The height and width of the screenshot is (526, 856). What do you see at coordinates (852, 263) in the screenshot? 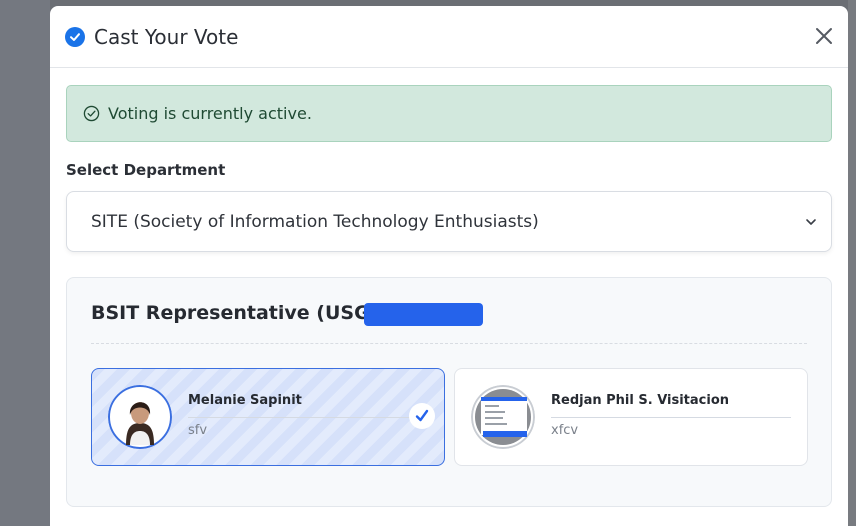
I see `backdrop-right` at bounding box center [852, 263].